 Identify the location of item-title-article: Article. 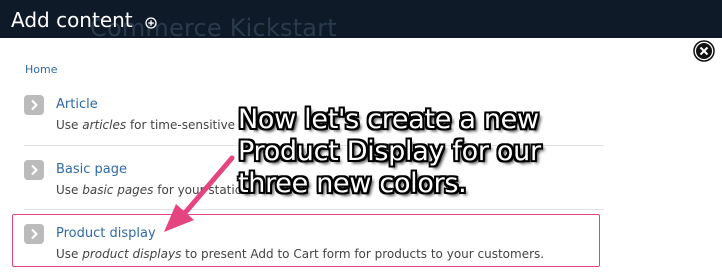
(77, 104).